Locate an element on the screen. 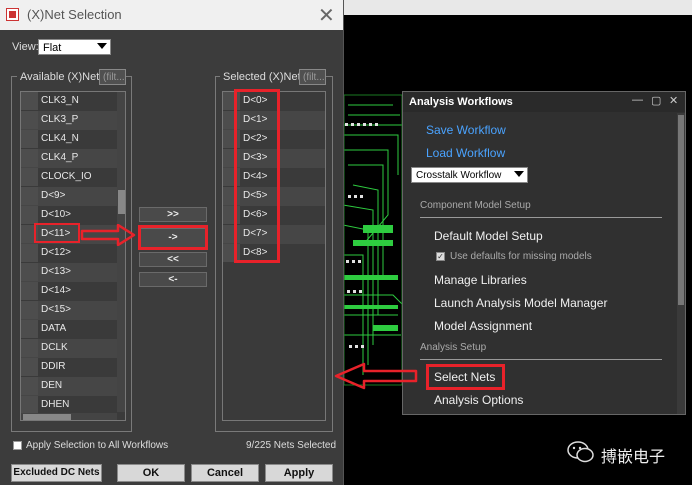 This screenshot has height=485, width=692. list-item: D<15> is located at coordinates (56, 309).